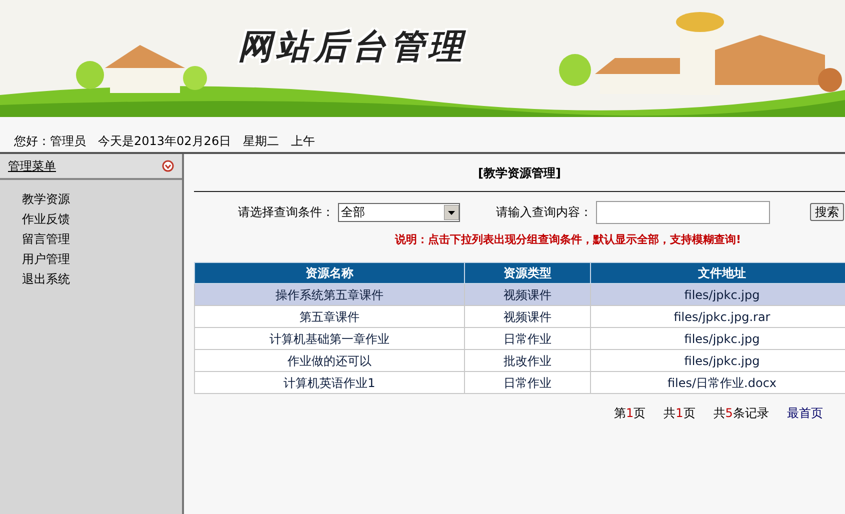 This screenshot has width=845, height=514. I want to click on table-row: 计算机基础第一章作业 日常作业 files/jpkc.jpg, so click(519, 339).